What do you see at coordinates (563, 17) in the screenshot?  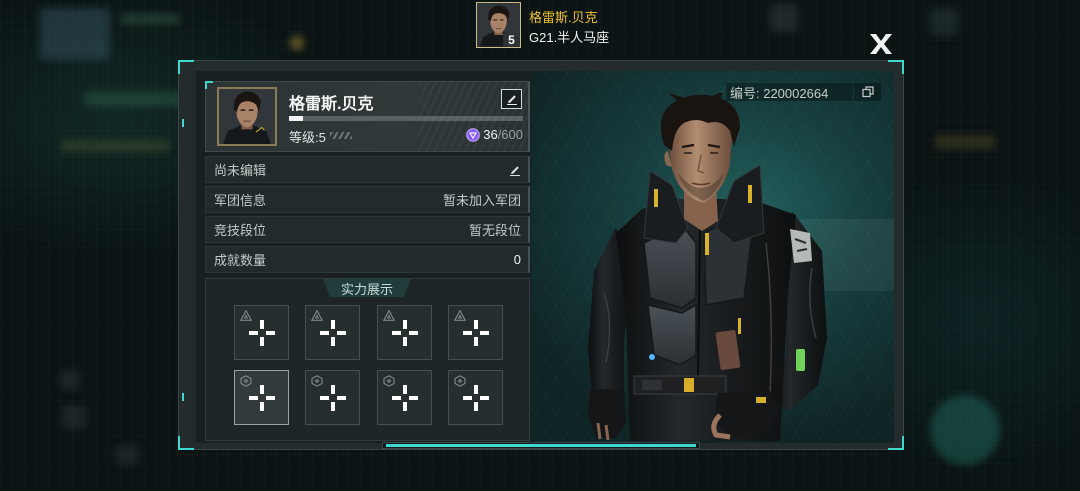 I see `header-player-name: 格雷斯.贝克` at bounding box center [563, 17].